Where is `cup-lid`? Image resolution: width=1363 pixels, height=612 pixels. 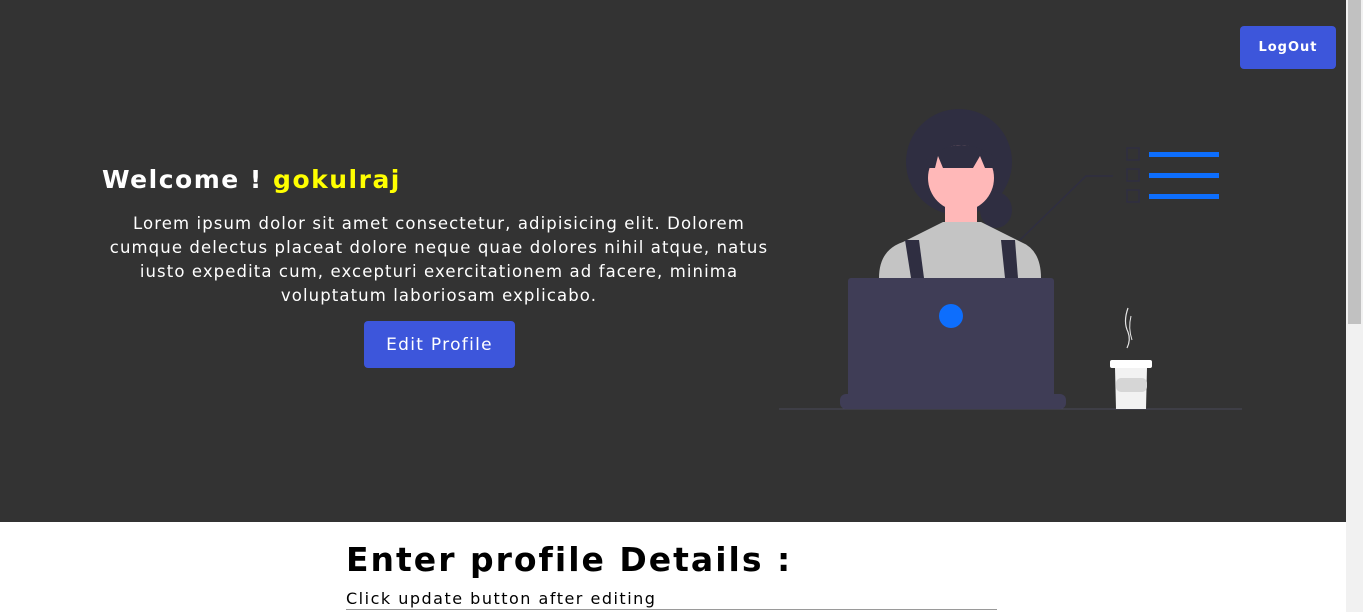
cup-lid is located at coordinates (1131, 364).